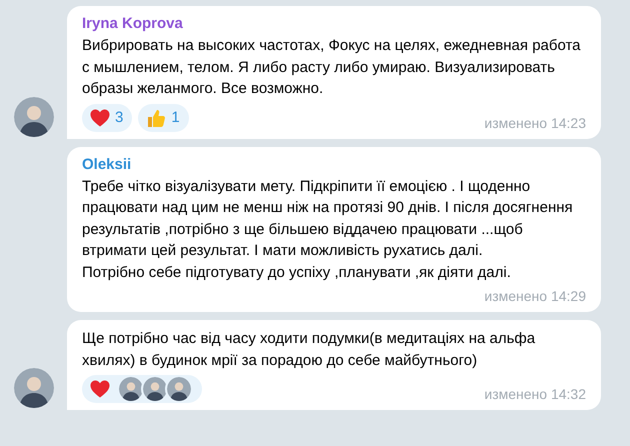 This screenshot has width=630, height=446. What do you see at coordinates (332, 67) in the screenshot?
I see `message-text: Вибрировать на высоких частотах, Фокус на целях, ежедневная работа с мышлением, телом. Я либо расту либо умираю. Визуализировать образы желанмого. Все возможно.` at bounding box center [332, 67].